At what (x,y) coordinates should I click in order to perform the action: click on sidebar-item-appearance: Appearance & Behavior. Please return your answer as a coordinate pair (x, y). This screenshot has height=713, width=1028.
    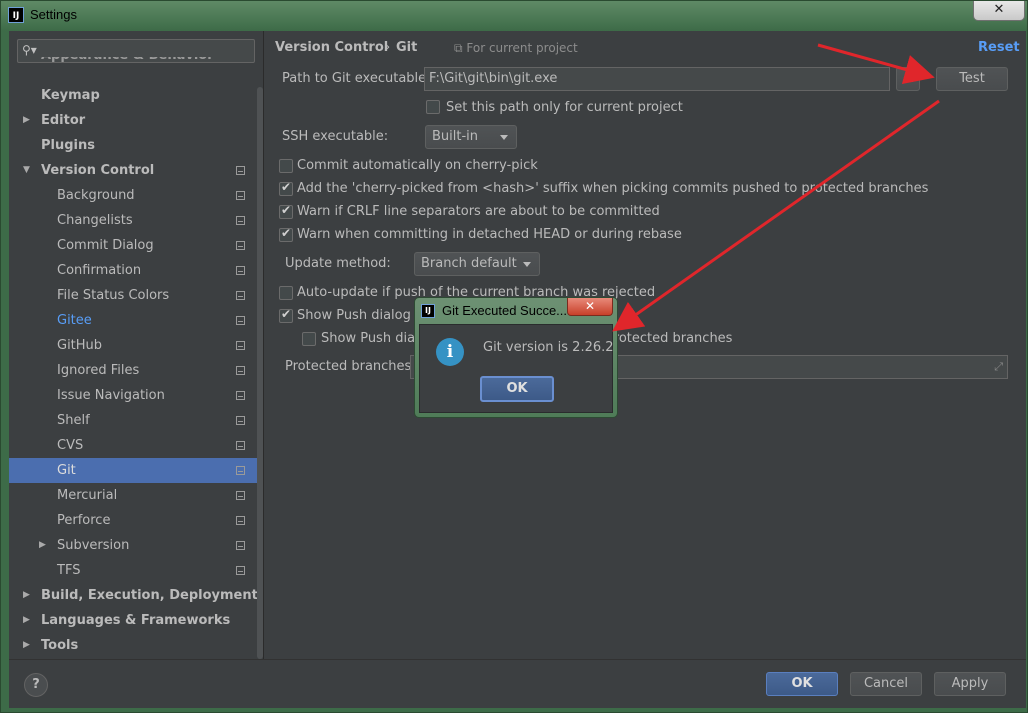
    Looking at the image, I should click on (136, 64).